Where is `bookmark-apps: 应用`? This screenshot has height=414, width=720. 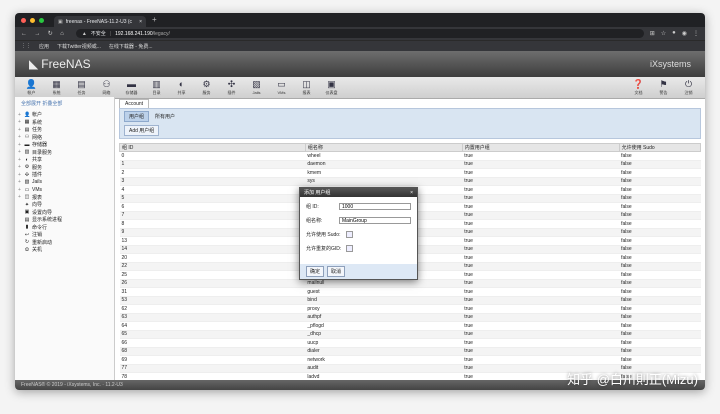
bookmark-apps: 应用 is located at coordinates (44, 46).